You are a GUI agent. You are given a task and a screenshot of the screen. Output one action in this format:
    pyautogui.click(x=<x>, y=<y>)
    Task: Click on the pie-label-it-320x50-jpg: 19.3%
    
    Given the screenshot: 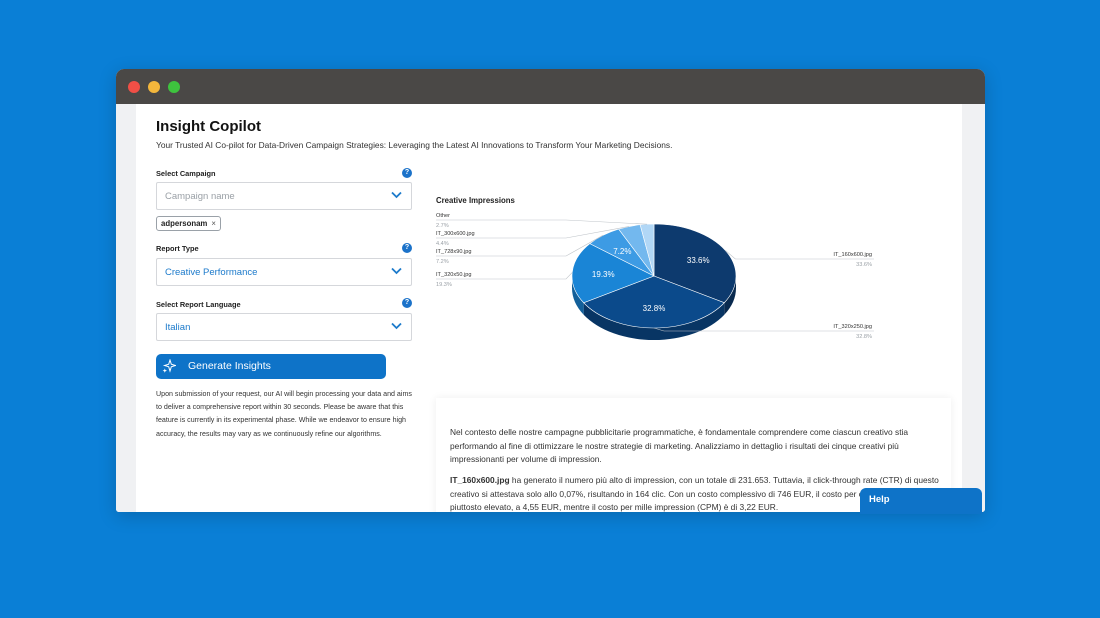 What is the action you would take?
    pyautogui.click(x=603, y=274)
    